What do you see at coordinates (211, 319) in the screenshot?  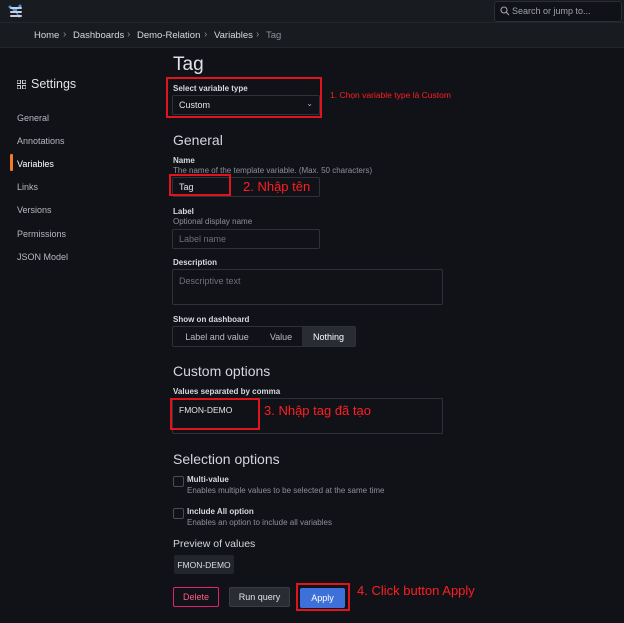 I see `show-on-dashboard-label: Show on dashboard` at bounding box center [211, 319].